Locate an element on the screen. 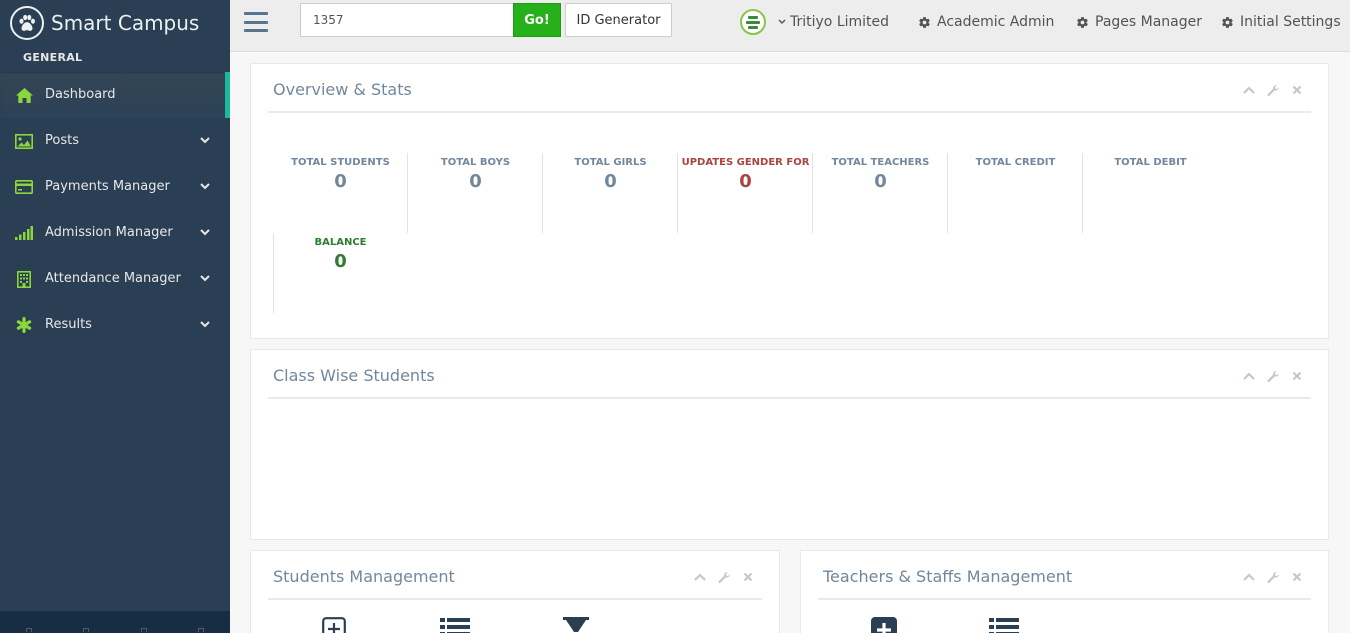  stat-total-credit: TOTAL CREDIT is located at coordinates (1015, 193).